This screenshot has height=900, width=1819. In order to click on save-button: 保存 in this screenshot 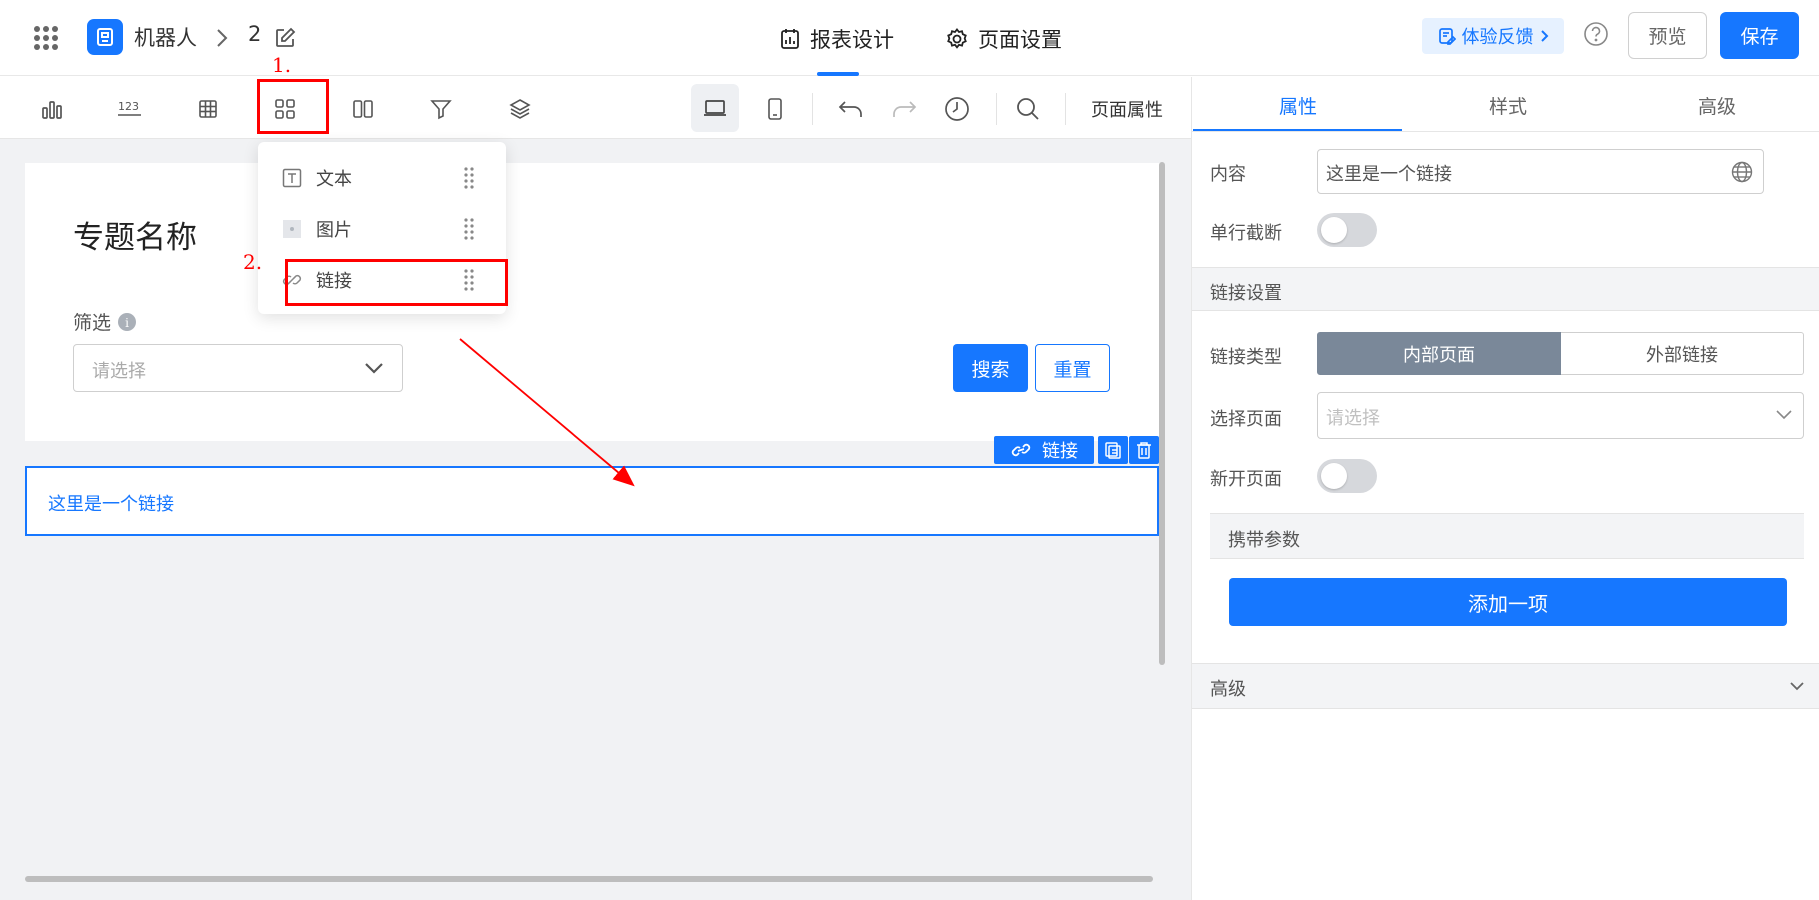, I will do `click(1759, 35)`.